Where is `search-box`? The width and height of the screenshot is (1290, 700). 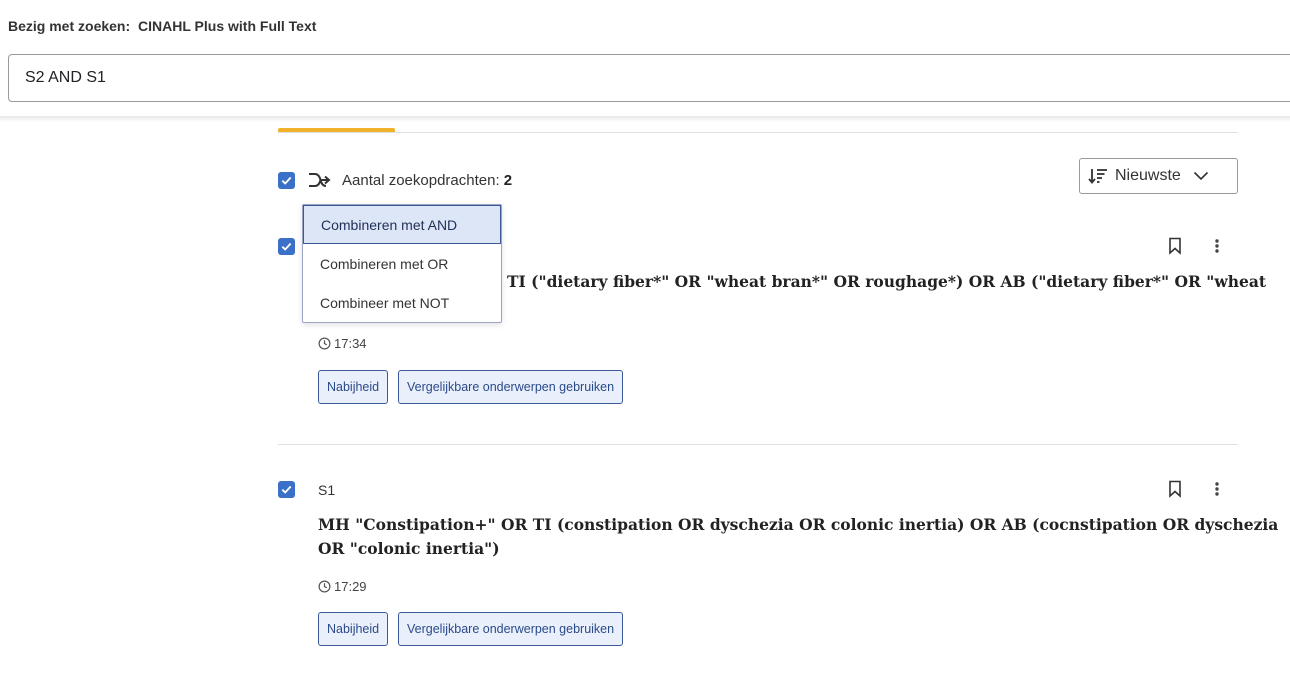
search-box is located at coordinates (649, 78).